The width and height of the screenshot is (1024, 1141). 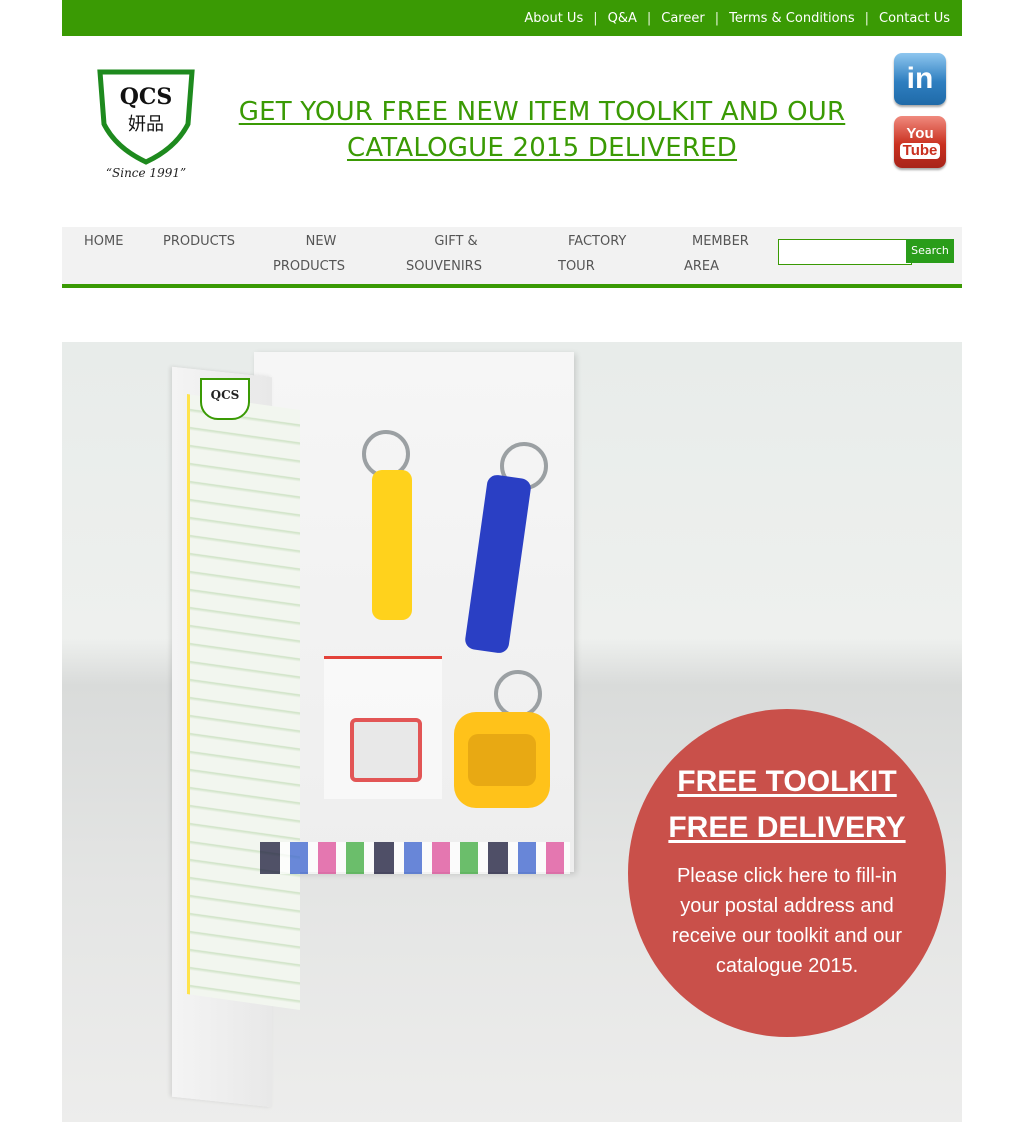 I want to click on square-keychain-inner, so click(x=502, y=760).